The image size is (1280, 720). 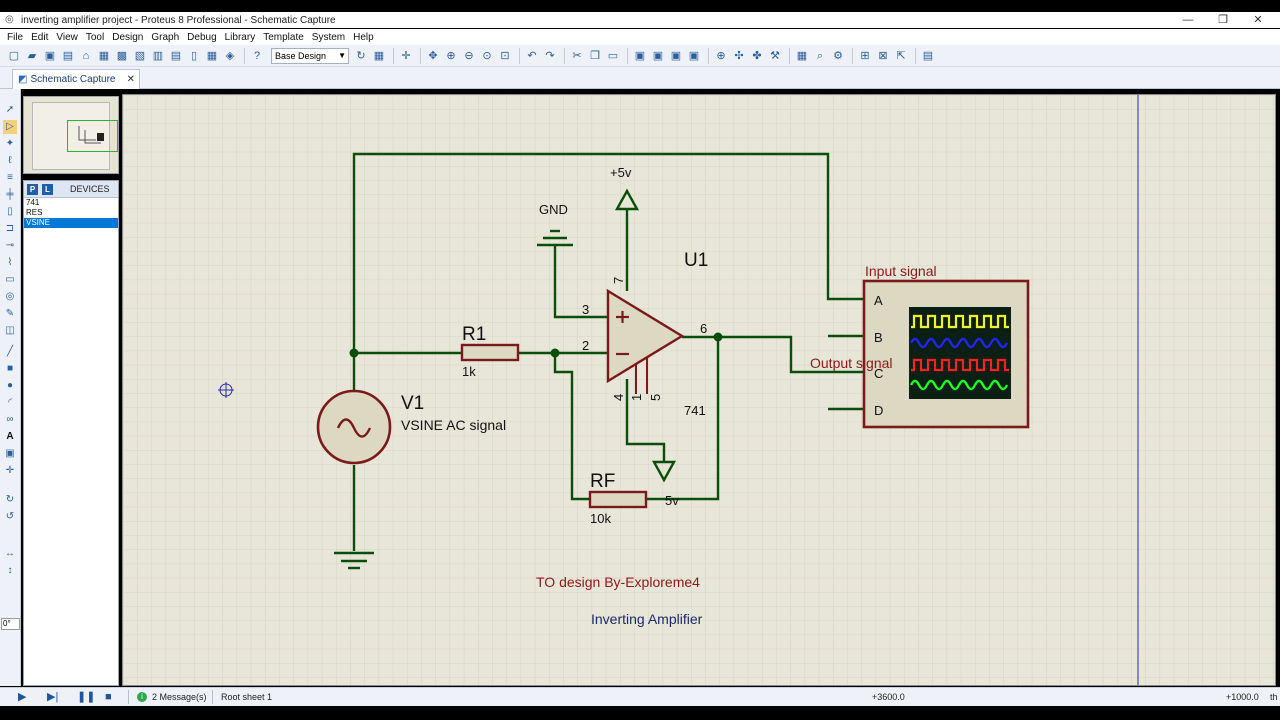 I want to click on marker-tool-icon: ✛, so click(x=10, y=471).